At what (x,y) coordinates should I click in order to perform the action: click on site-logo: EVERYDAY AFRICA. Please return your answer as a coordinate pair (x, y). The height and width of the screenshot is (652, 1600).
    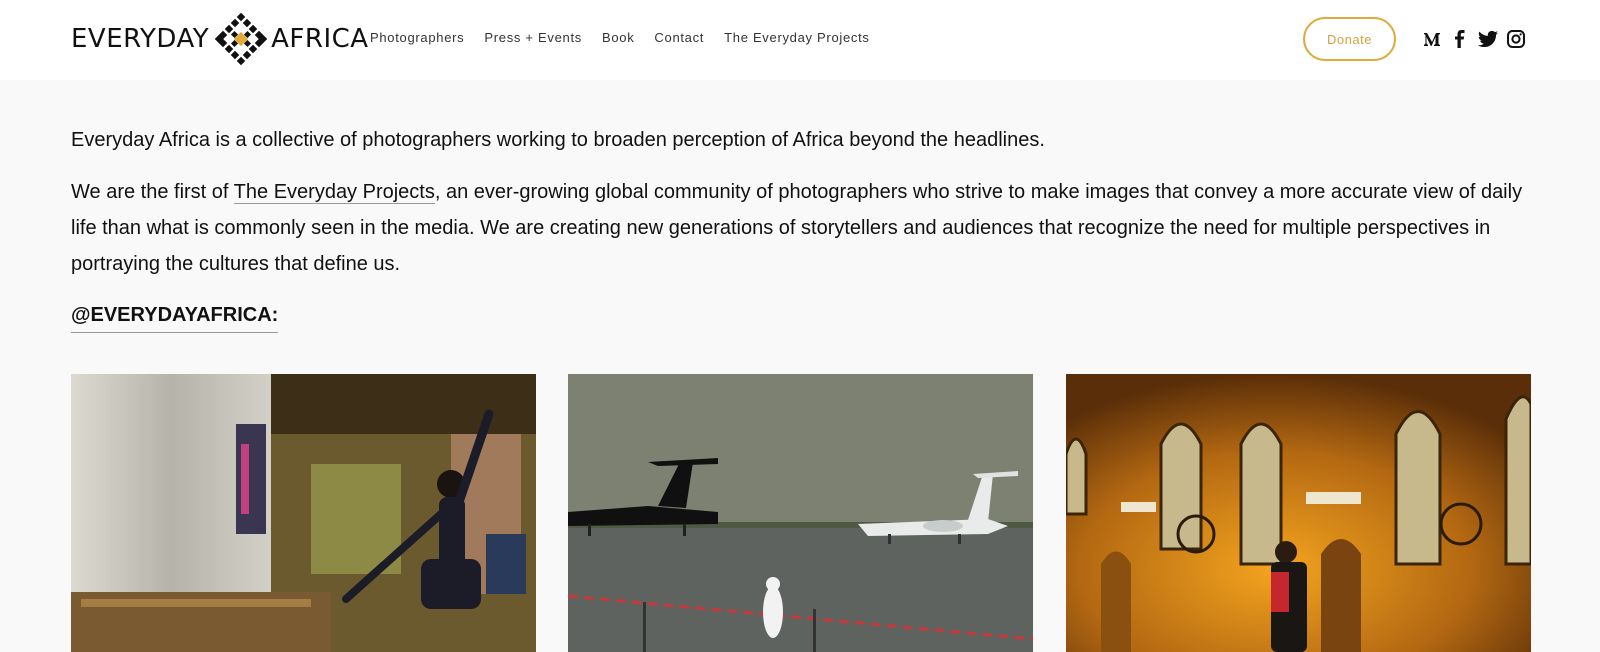
    Looking at the image, I should click on (220, 39).